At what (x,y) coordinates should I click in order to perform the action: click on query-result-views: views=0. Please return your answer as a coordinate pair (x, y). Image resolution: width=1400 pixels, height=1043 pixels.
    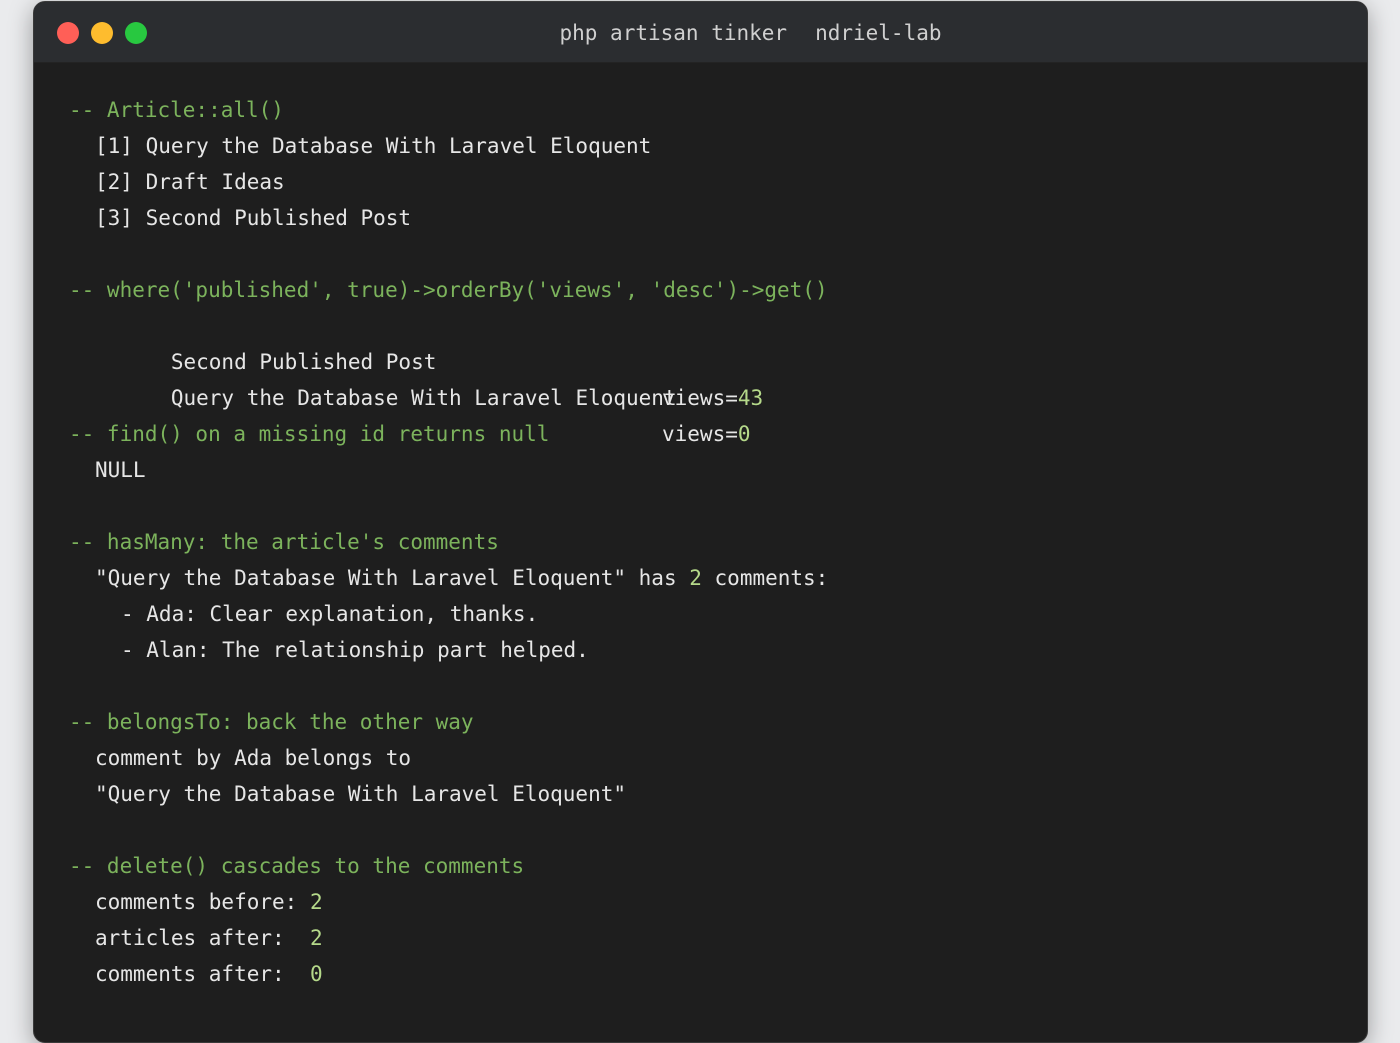
    Looking at the image, I should click on (706, 434).